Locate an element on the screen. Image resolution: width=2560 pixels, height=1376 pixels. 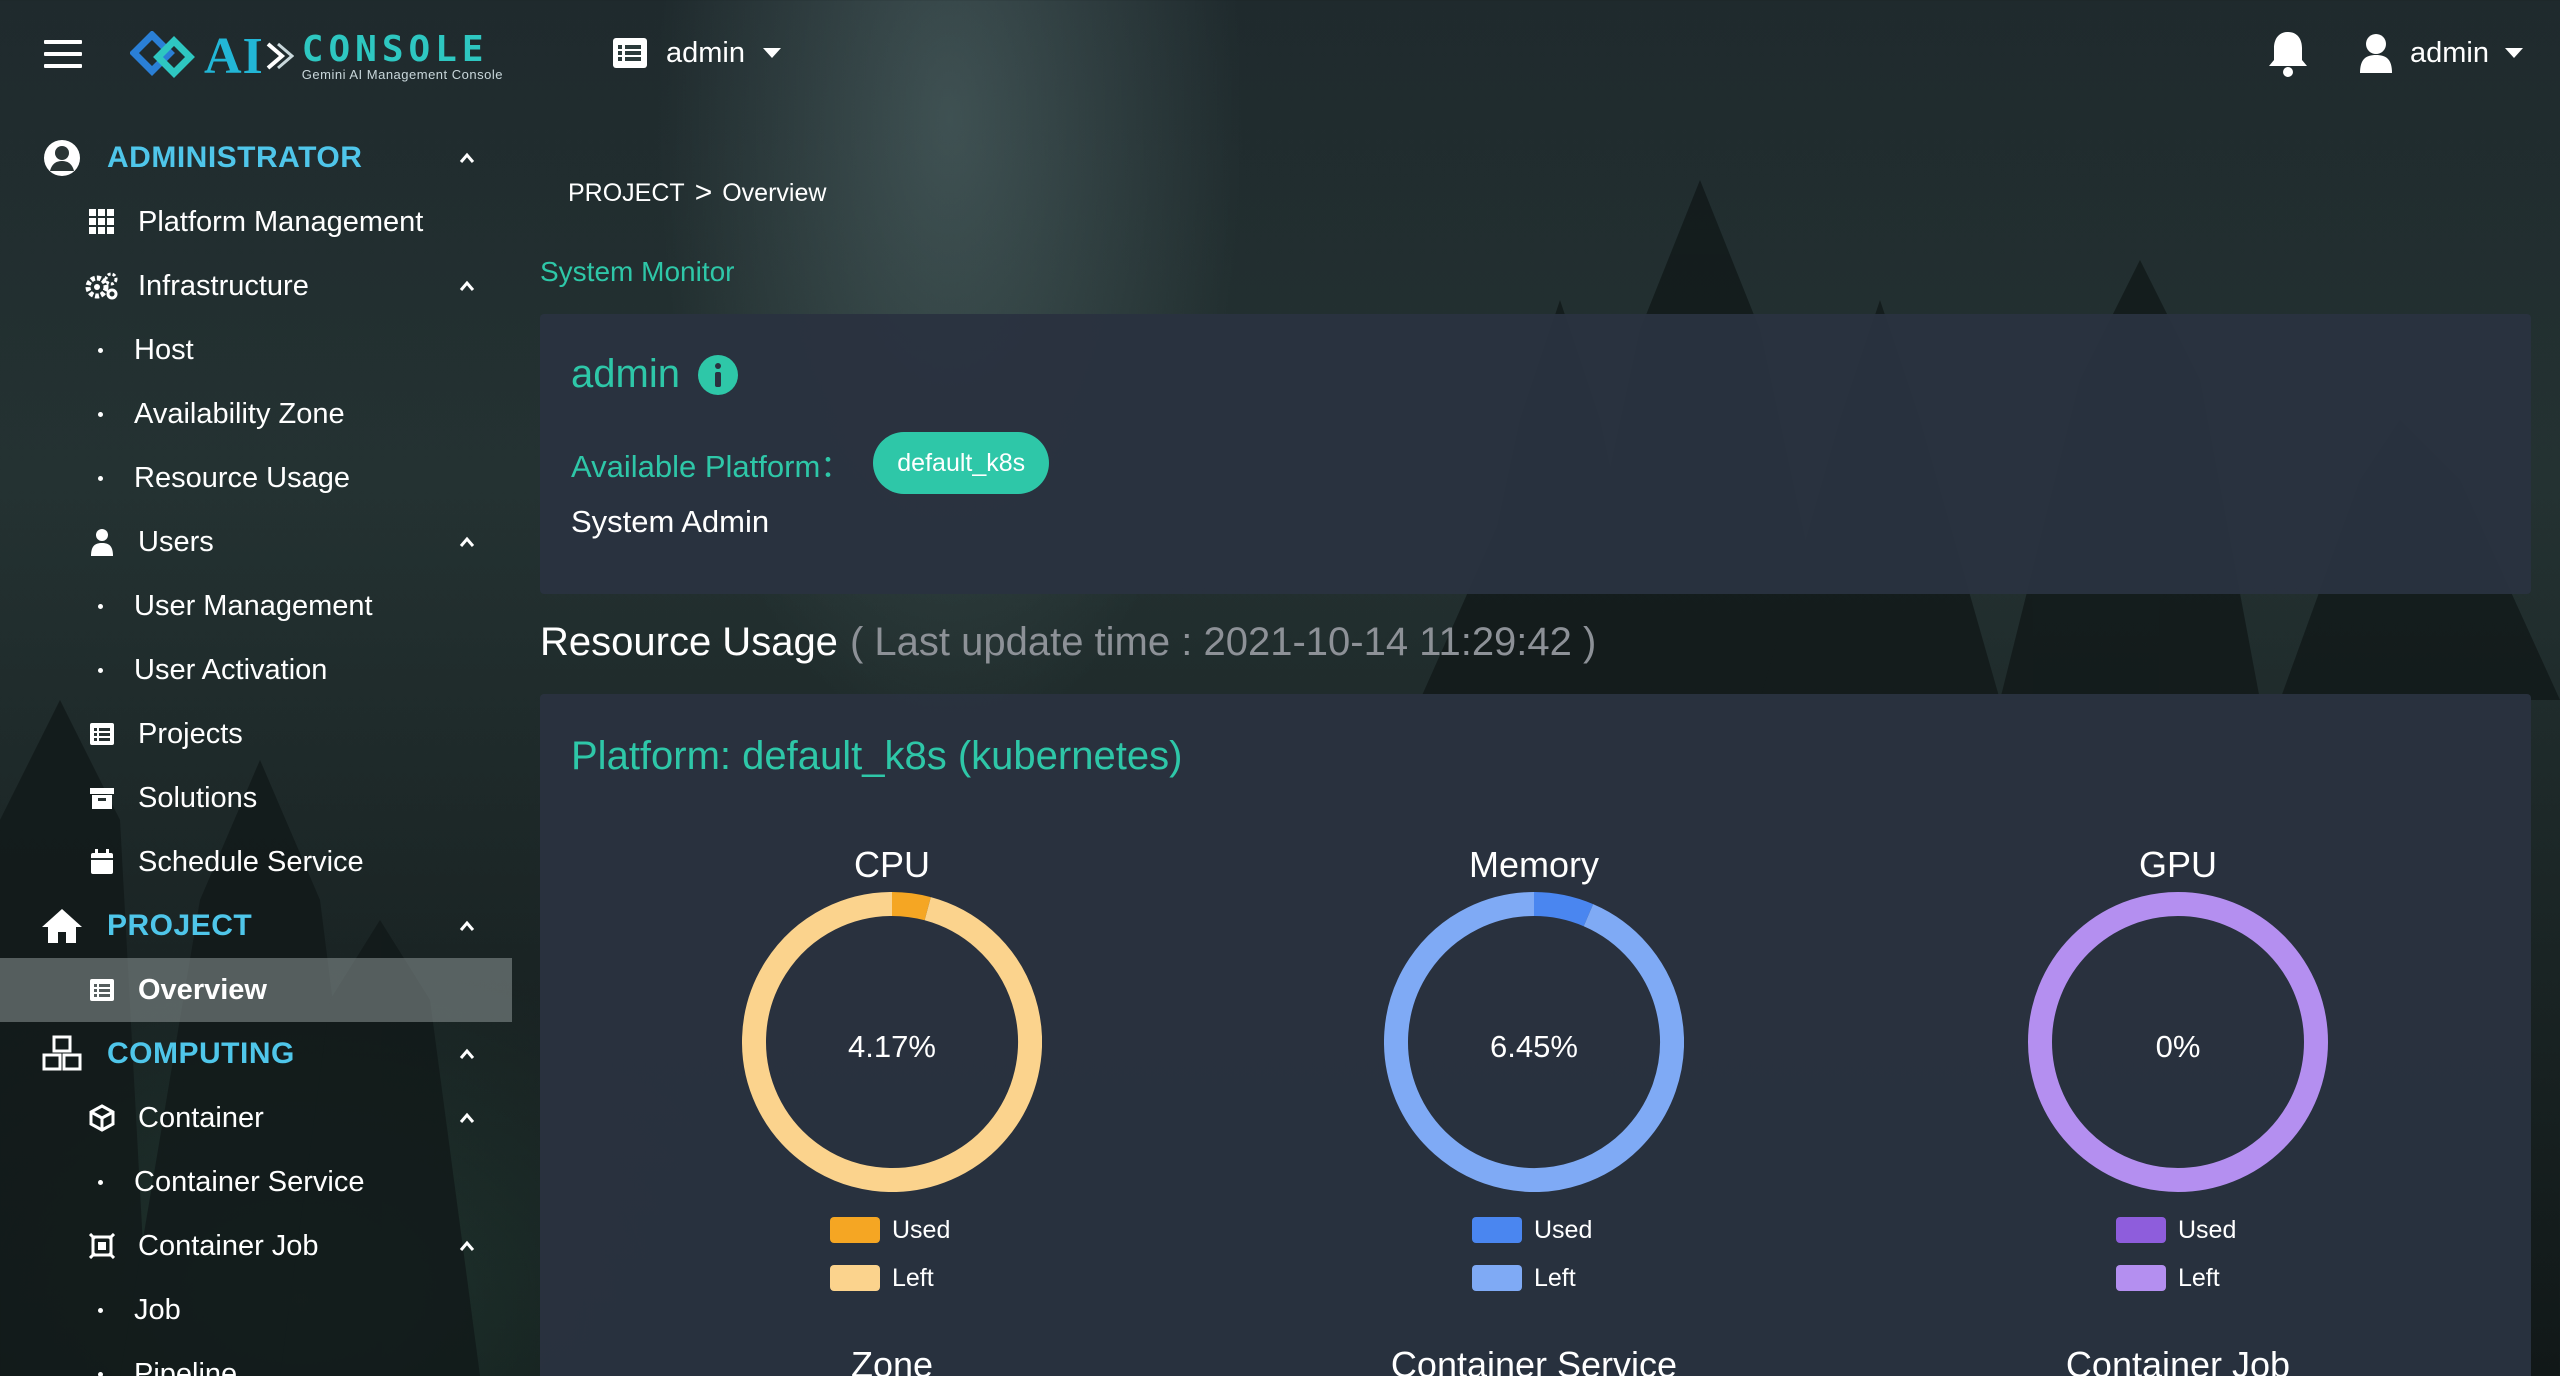
sidebar-item-label: Pipeline is located at coordinates (186, 1366).